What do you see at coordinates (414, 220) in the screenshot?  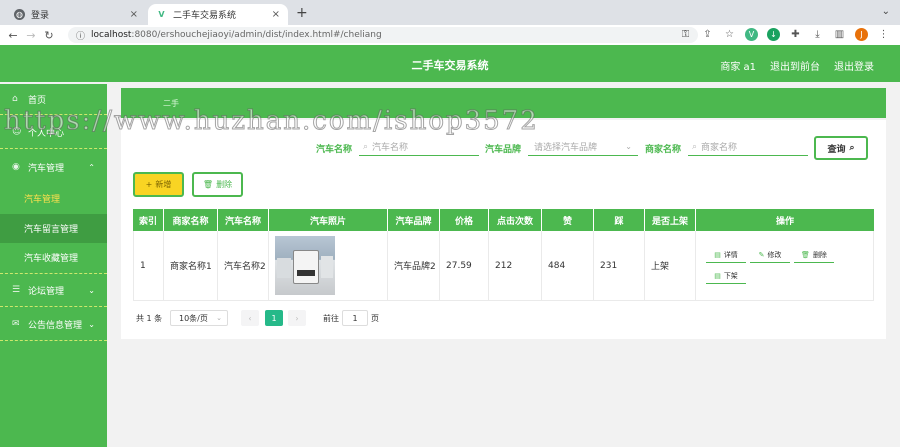 I see `column-header: 汽车品牌` at bounding box center [414, 220].